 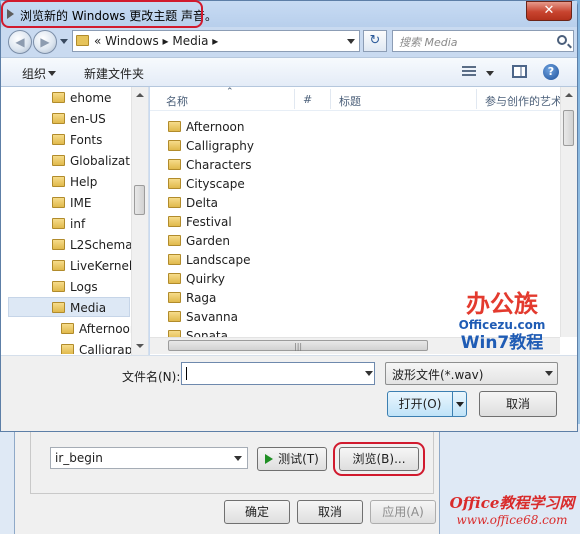 I want to click on filename-input, so click(x=278, y=373).